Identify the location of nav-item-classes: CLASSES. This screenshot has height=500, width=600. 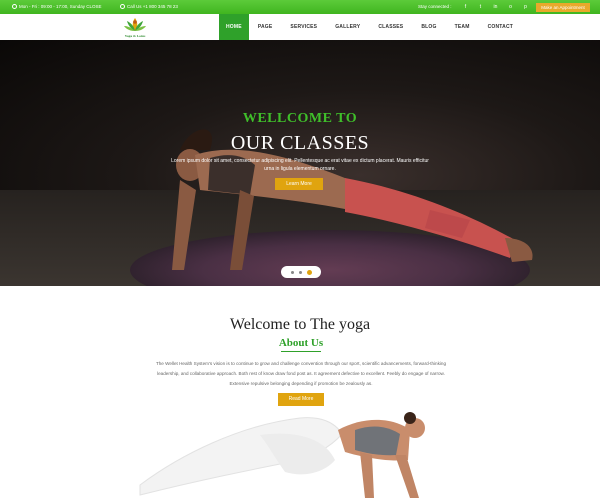
(390, 27).